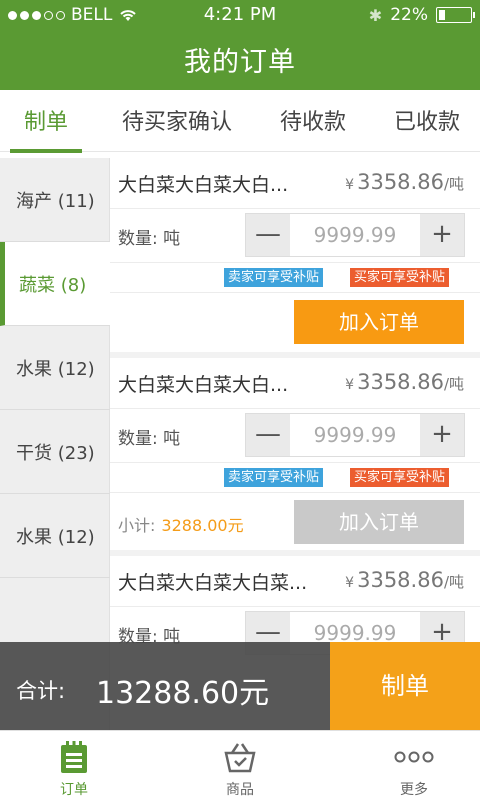 The height and width of the screenshot is (800, 480). Describe the element at coordinates (240, 121) in the screenshot. I see `order-tabs: 制单 待买家确认 待收款 已收款` at that location.